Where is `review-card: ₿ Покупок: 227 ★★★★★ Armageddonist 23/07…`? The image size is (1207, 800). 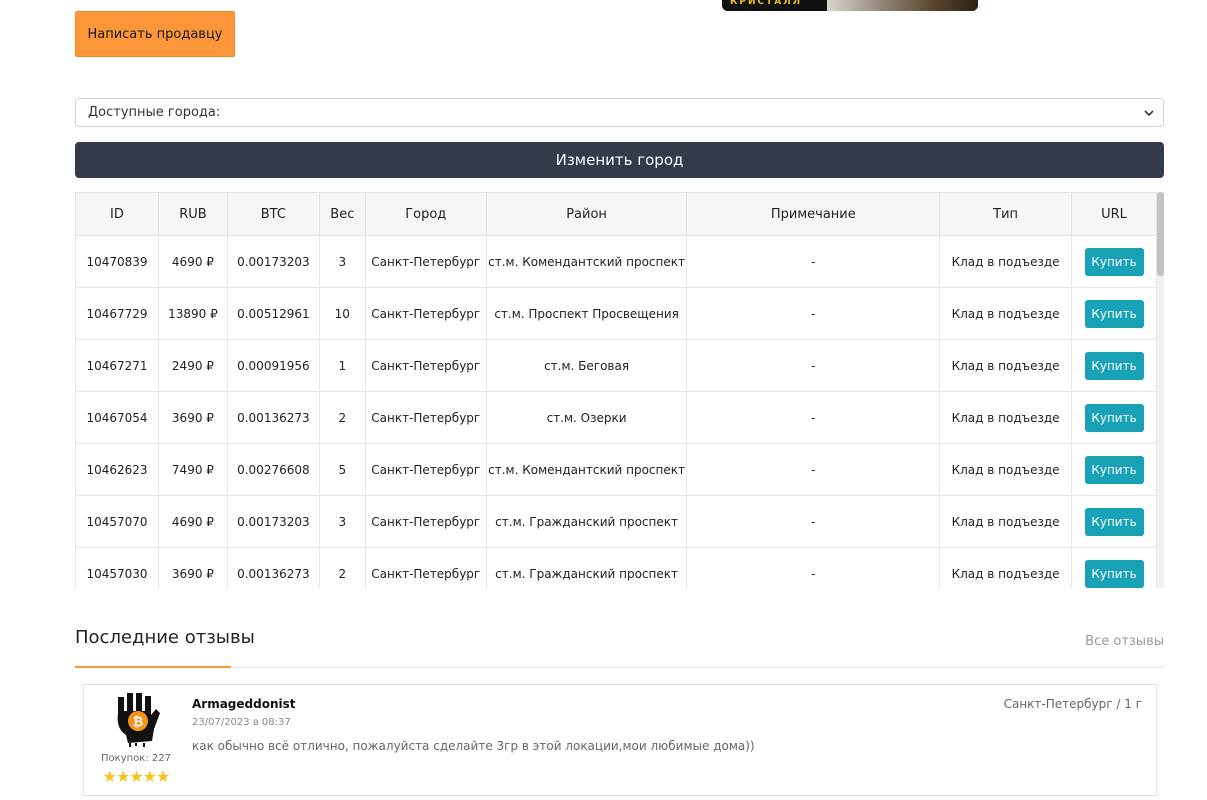 review-card: ₿ Покупок: 227 ★★★★★ Armageddonist 23/07… is located at coordinates (620, 740).